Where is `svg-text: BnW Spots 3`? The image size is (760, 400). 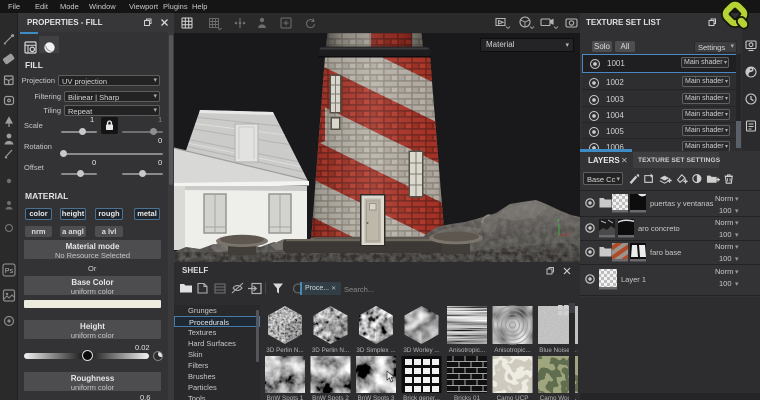
svg-text: BnW Spots 3 is located at coordinates (376, 397).